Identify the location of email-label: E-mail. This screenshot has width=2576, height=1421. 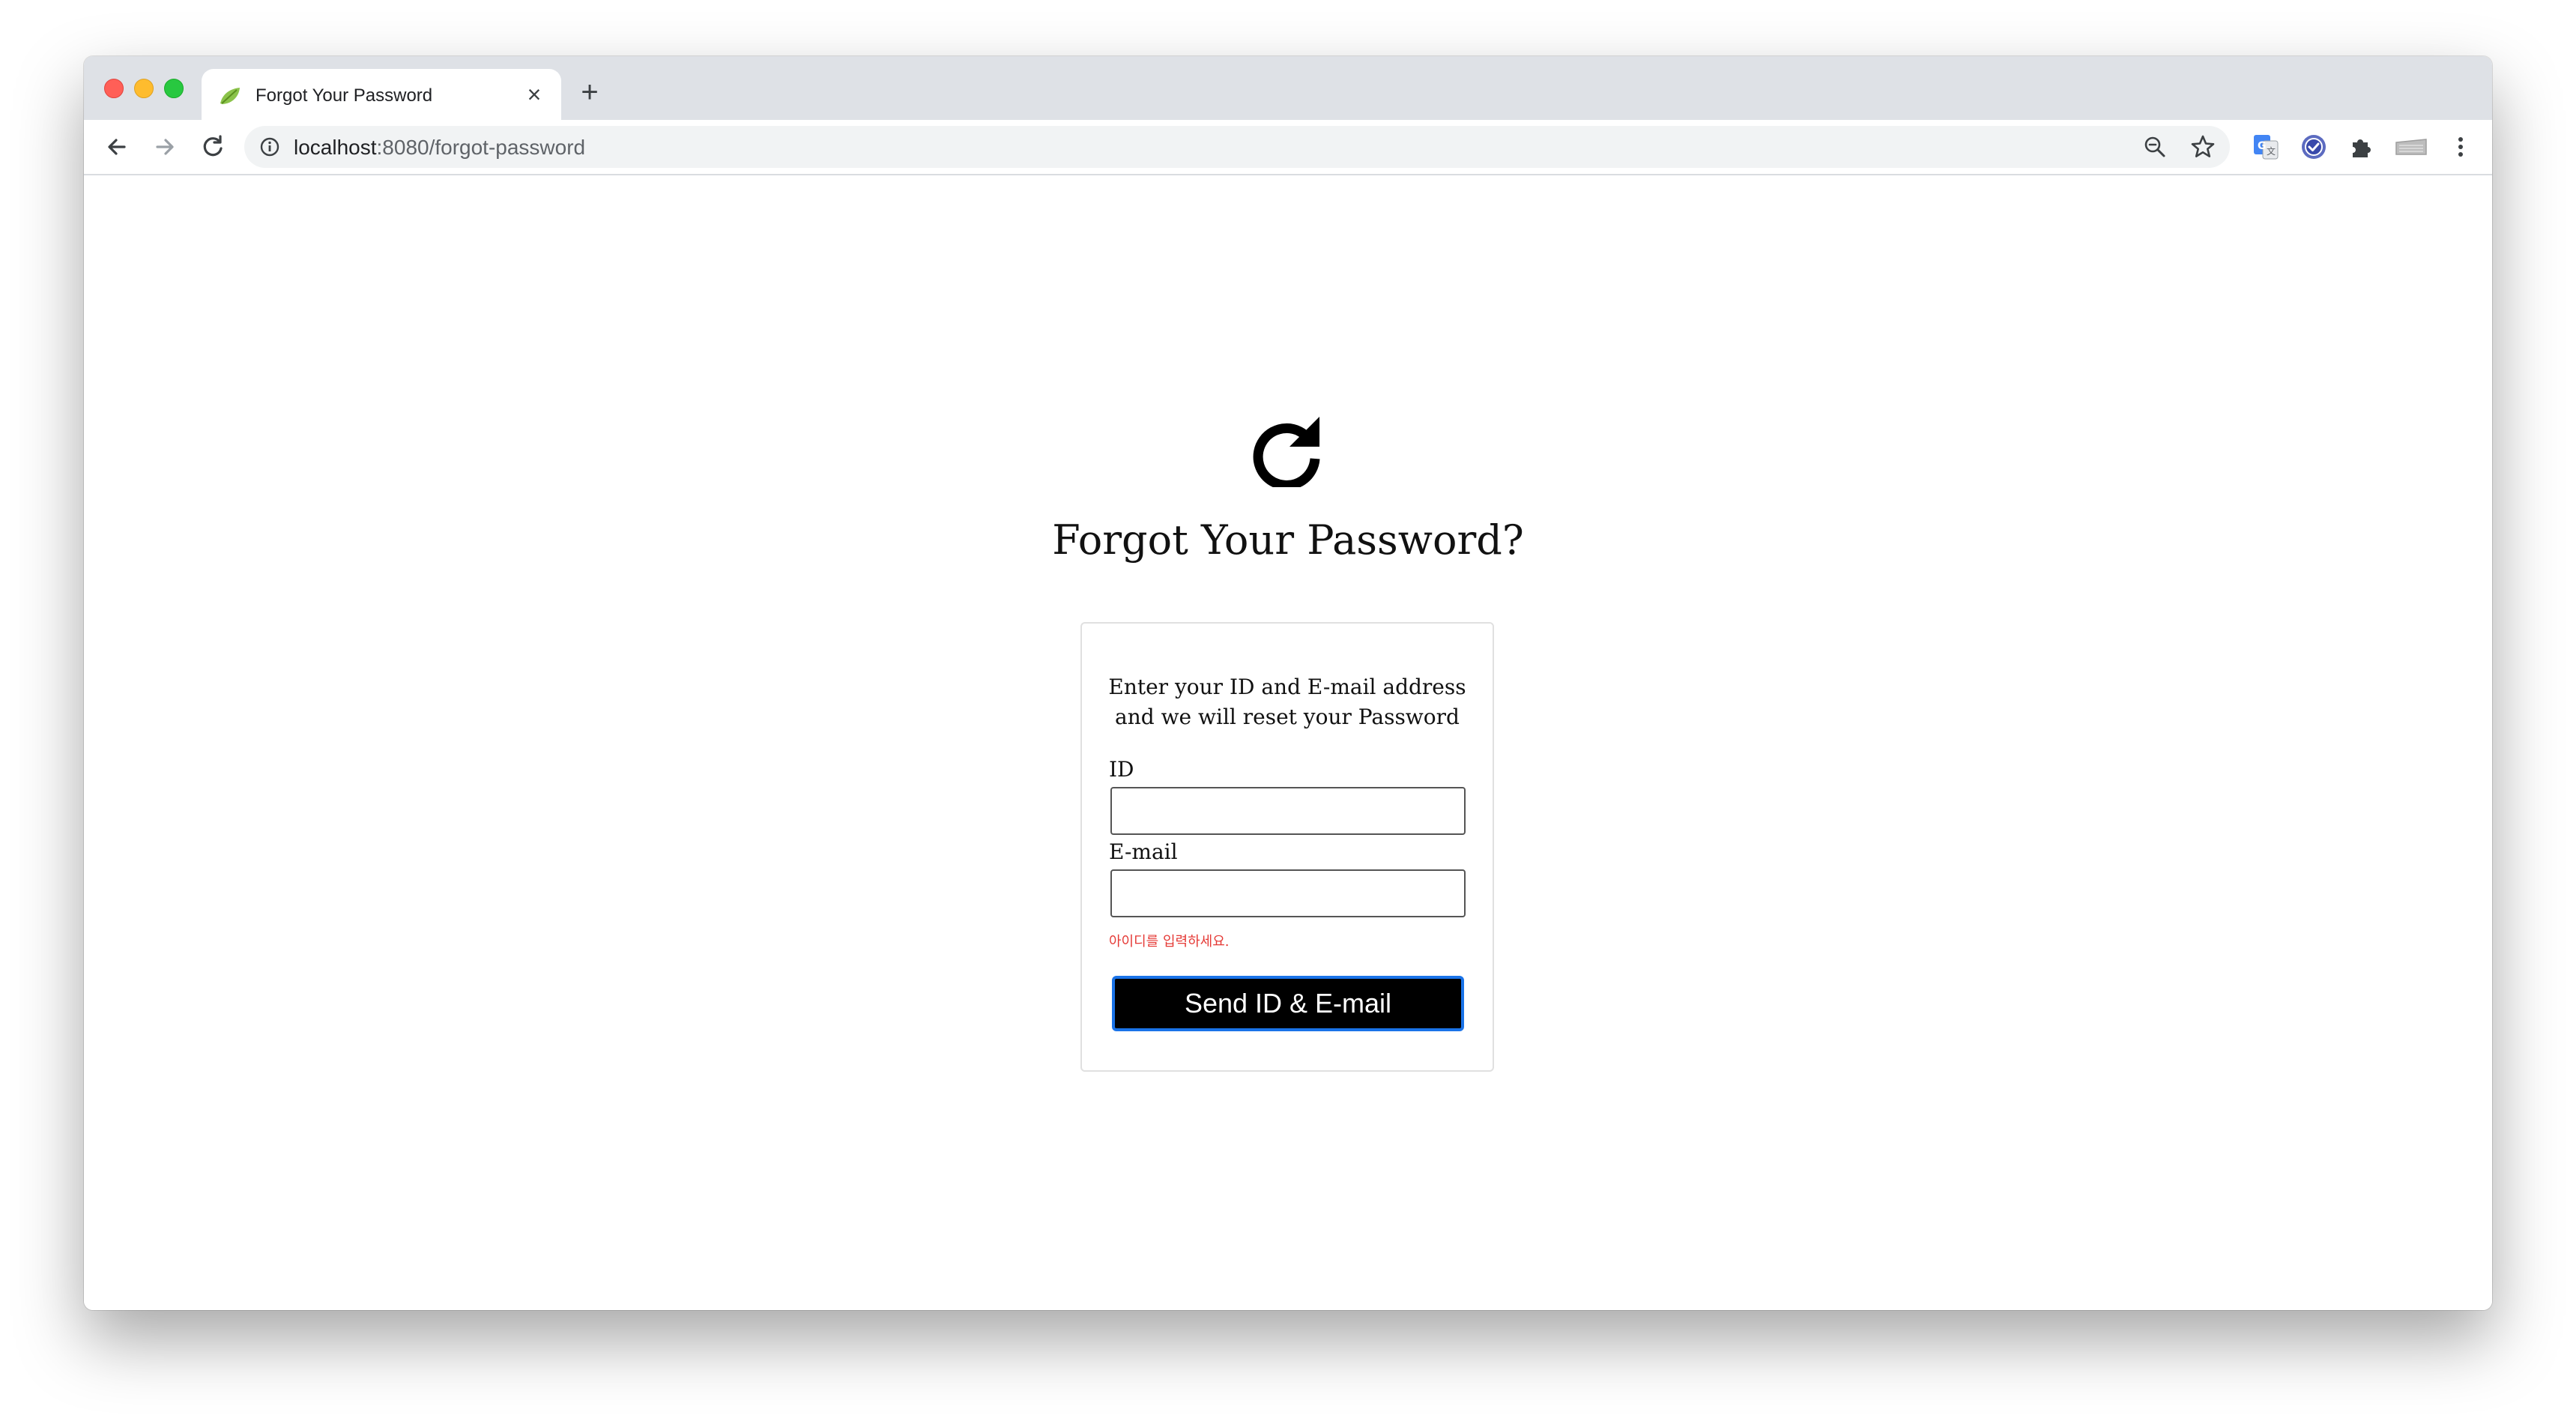
(1143, 852).